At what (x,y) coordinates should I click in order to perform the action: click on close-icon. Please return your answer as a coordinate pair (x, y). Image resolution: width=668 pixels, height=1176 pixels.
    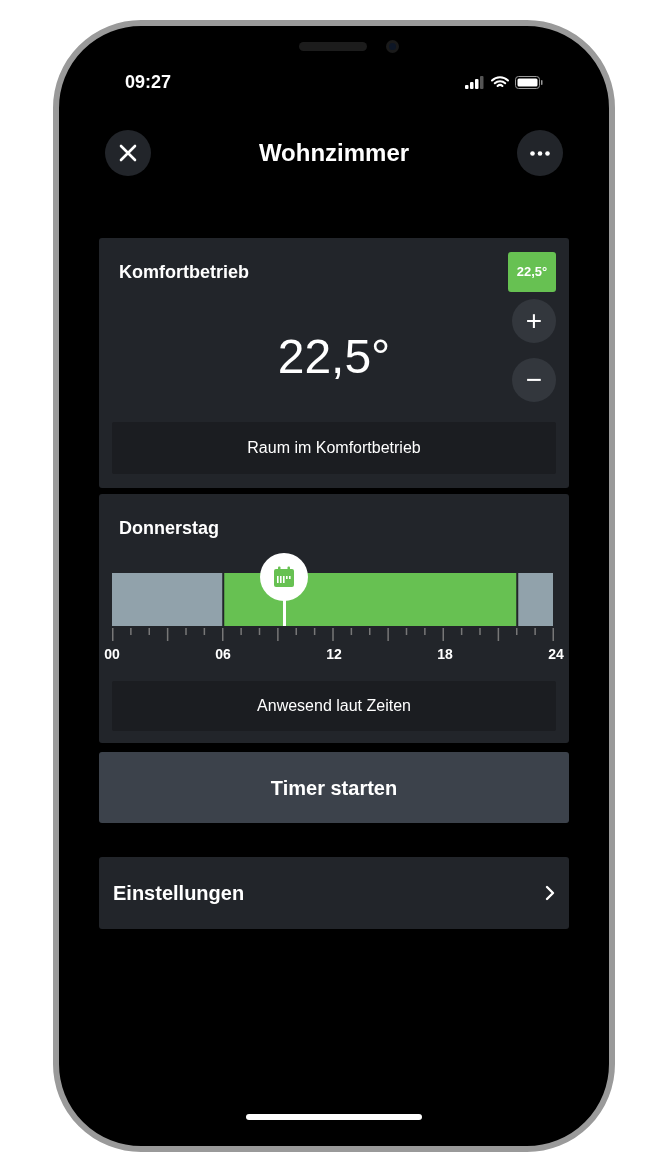
    Looking at the image, I should click on (128, 153).